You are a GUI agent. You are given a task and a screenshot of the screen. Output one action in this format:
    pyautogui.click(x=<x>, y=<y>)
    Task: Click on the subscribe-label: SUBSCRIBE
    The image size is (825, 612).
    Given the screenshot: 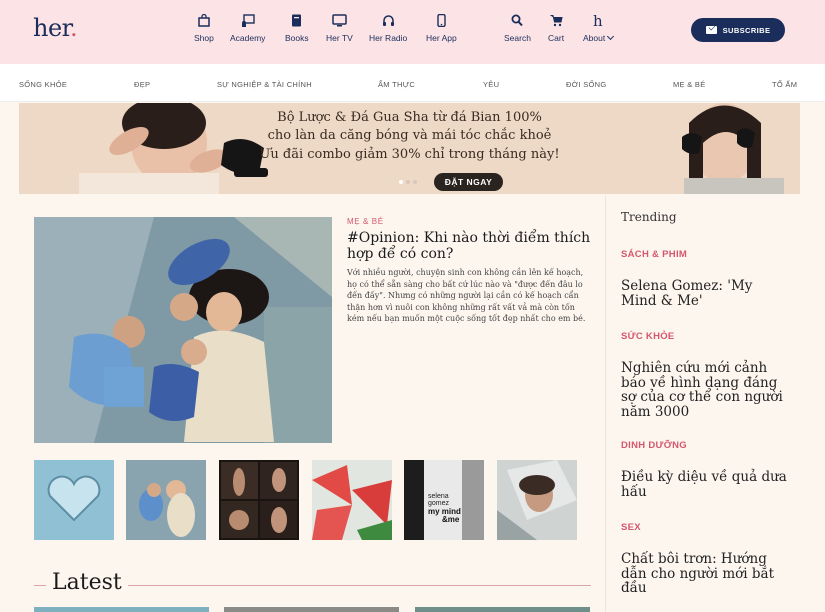 What is the action you would take?
    pyautogui.click(x=746, y=30)
    